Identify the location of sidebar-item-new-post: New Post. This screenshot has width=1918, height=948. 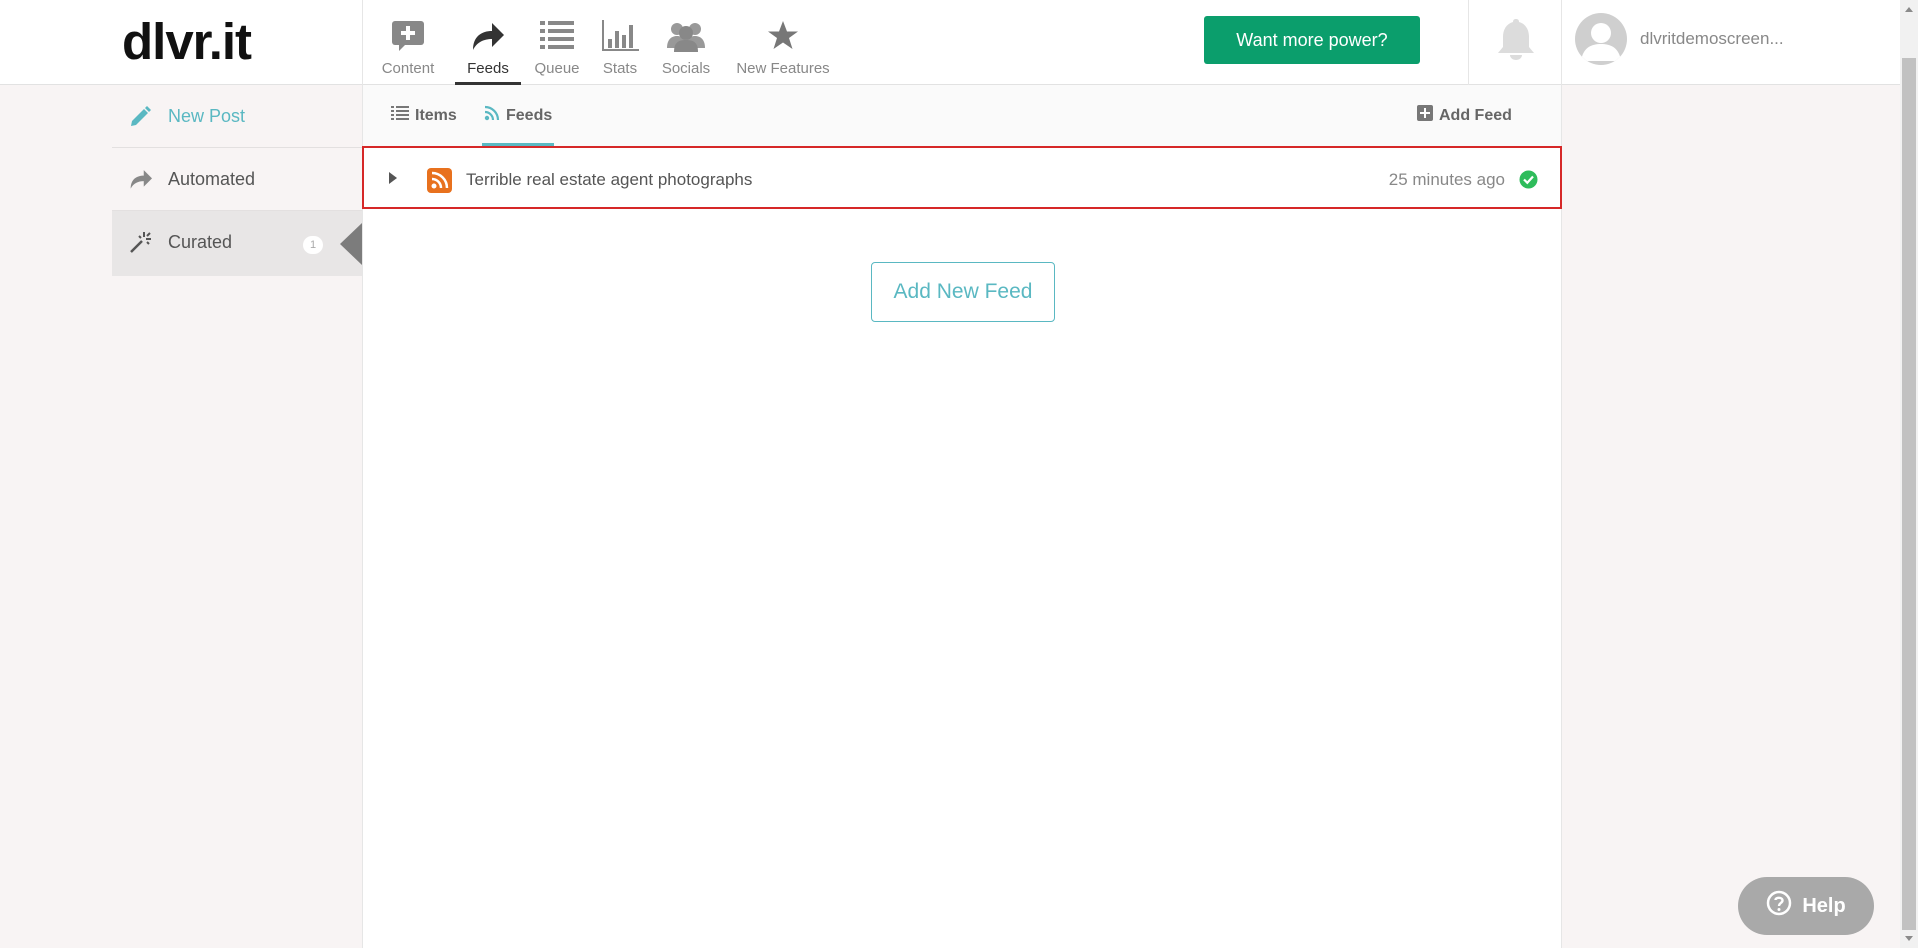
(237, 116).